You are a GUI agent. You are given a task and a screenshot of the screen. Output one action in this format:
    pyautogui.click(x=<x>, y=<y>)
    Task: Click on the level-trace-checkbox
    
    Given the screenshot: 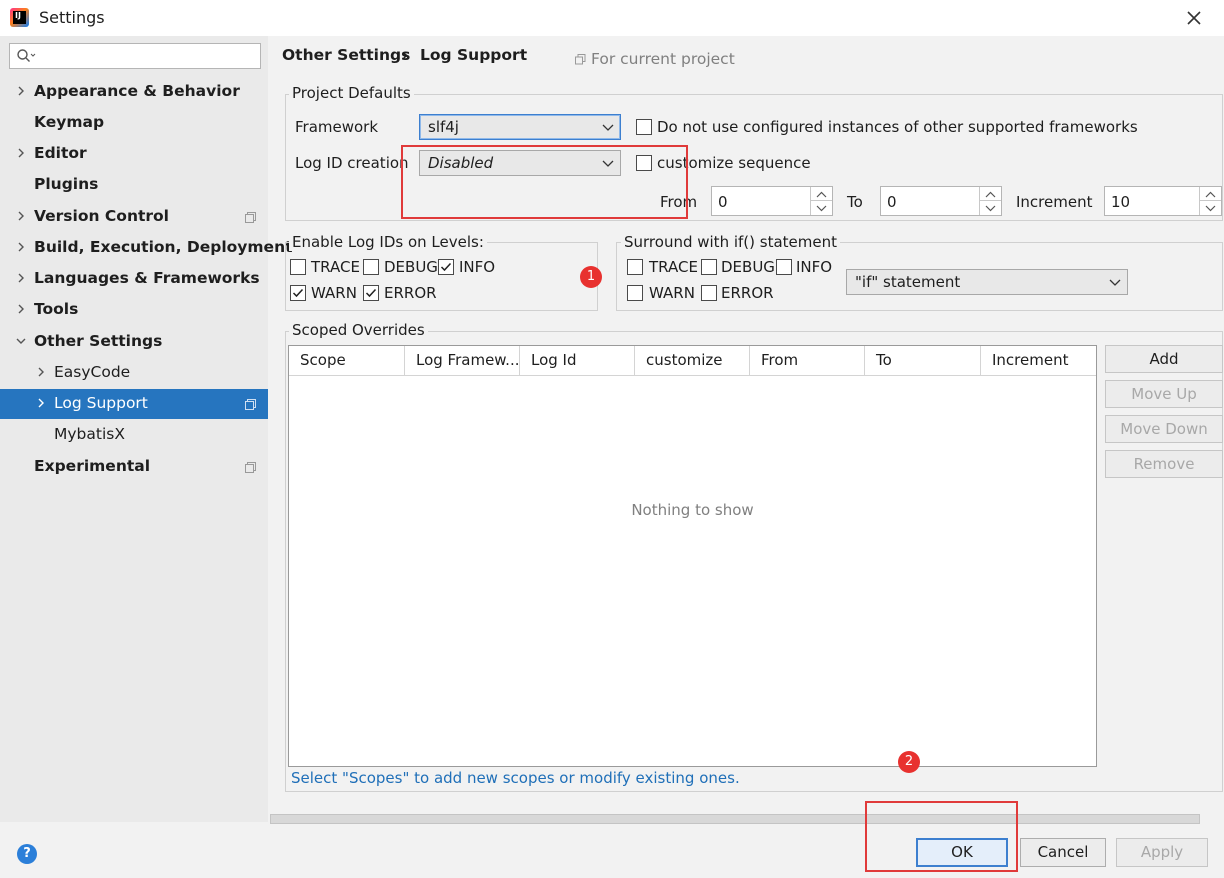 What is the action you would take?
    pyautogui.click(x=298, y=267)
    